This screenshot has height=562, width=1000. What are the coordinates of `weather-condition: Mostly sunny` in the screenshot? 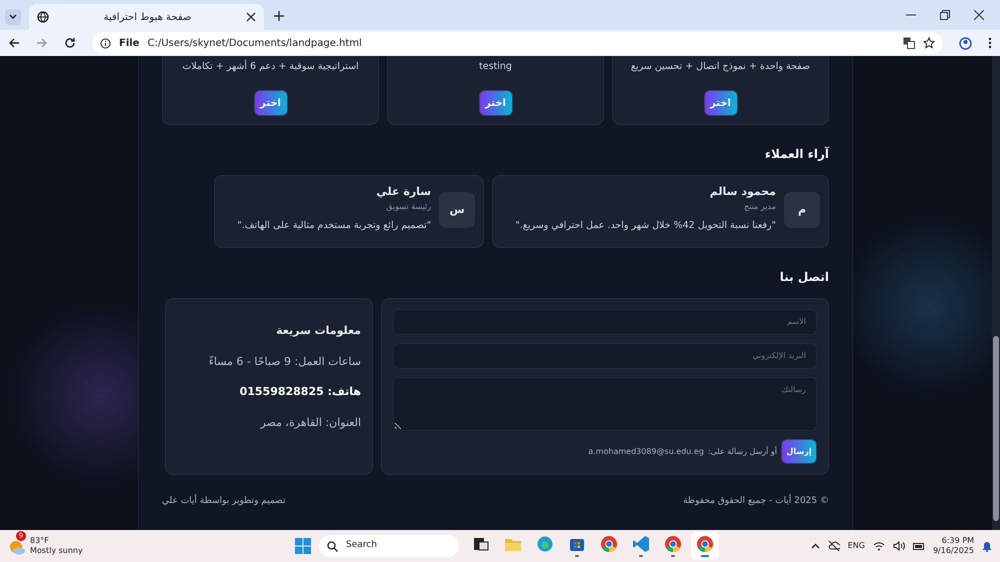 It's located at (56, 551).